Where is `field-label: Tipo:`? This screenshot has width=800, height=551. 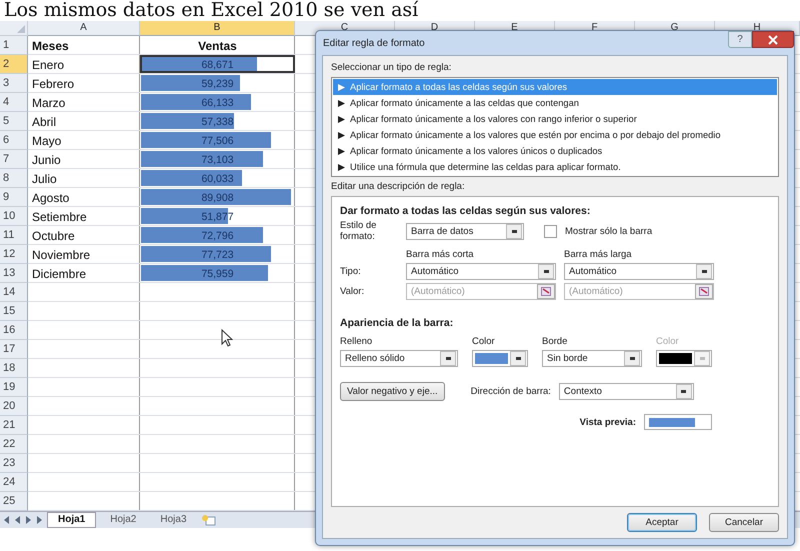 field-label: Tipo: is located at coordinates (351, 271).